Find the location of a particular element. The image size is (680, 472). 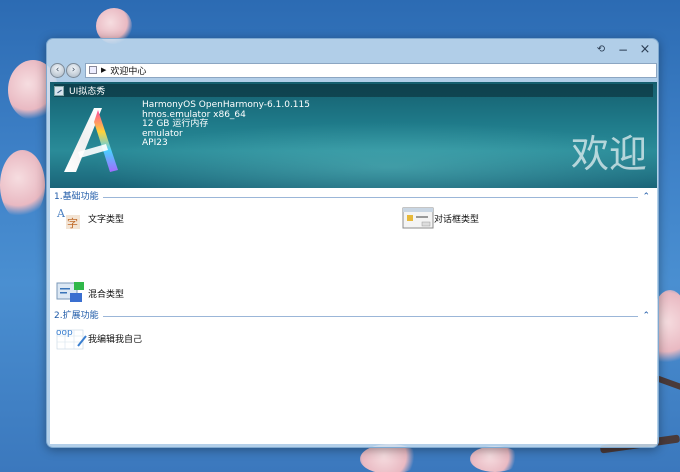

folder-icon is located at coordinates (93, 70).